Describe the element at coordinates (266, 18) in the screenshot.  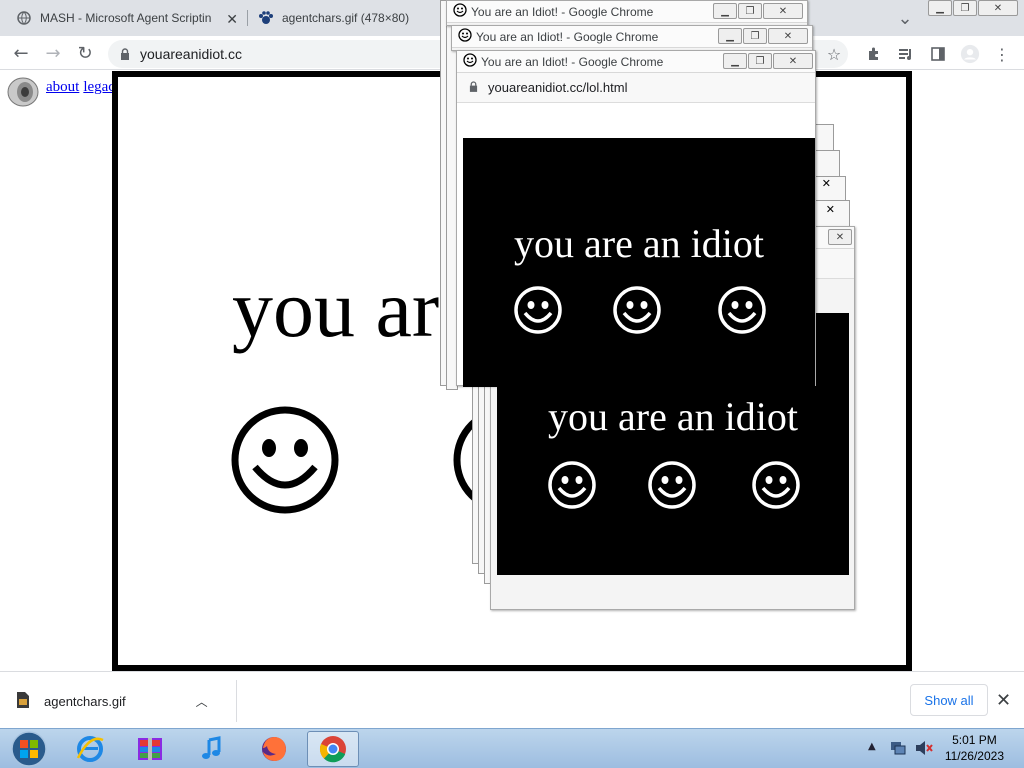
I see `paw-icon` at that location.